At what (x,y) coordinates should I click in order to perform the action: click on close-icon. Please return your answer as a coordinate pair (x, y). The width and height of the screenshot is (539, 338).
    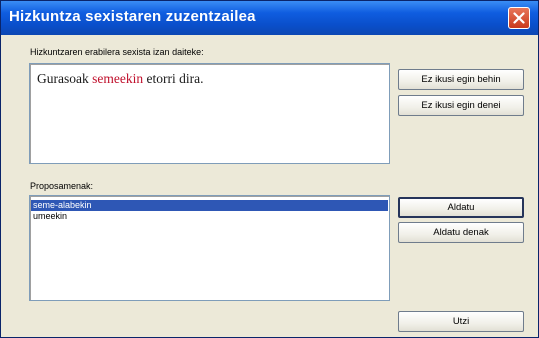
    Looking at the image, I should click on (519, 18).